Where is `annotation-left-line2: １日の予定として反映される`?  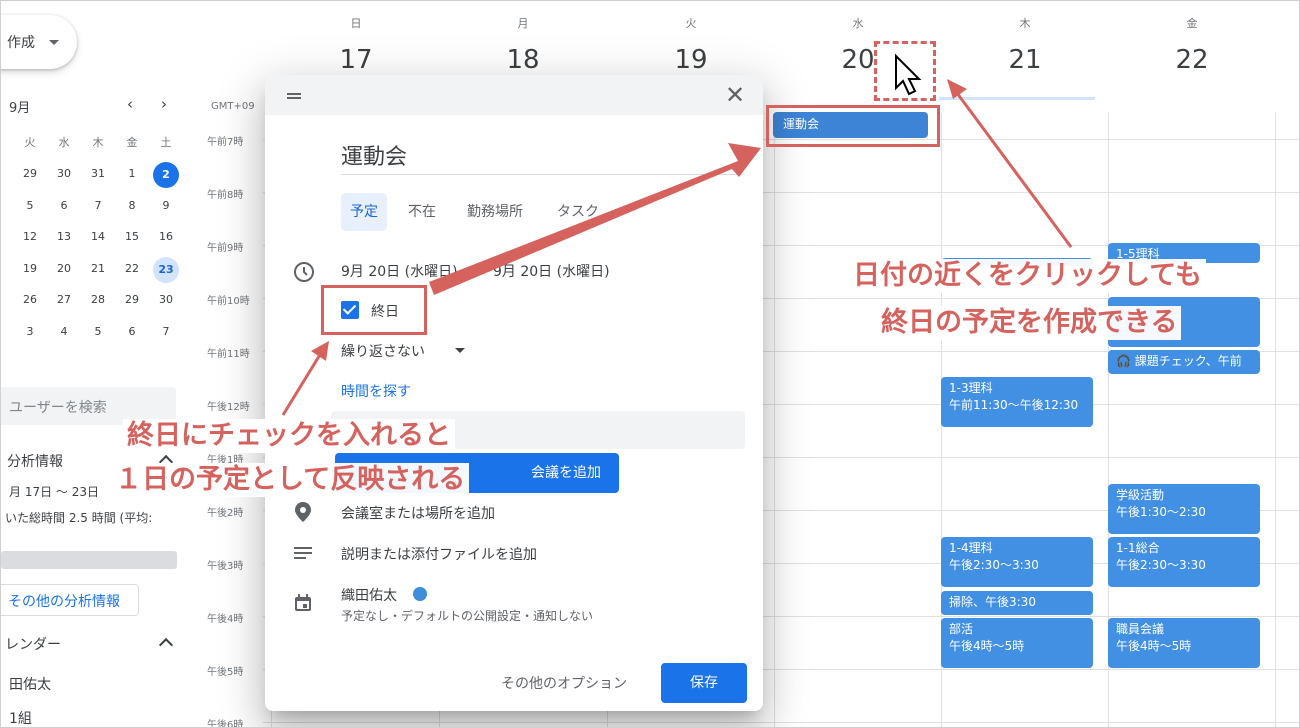 annotation-left-line2: １日の予定として反映される is located at coordinates (290, 480).